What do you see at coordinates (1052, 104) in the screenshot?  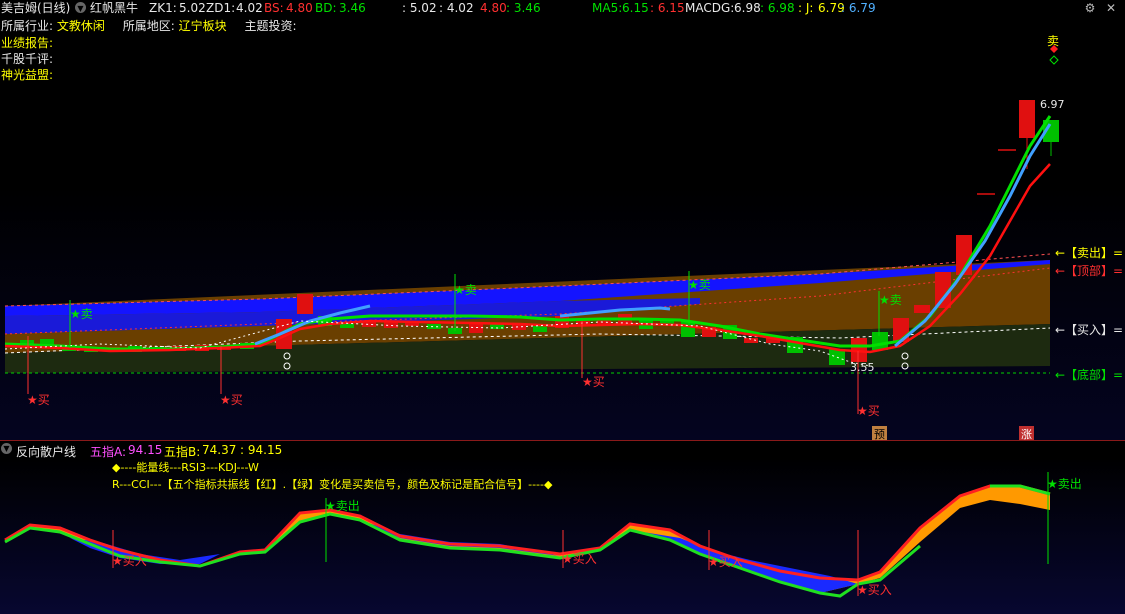 I see `price-high-label: 6.97` at bounding box center [1052, 104].